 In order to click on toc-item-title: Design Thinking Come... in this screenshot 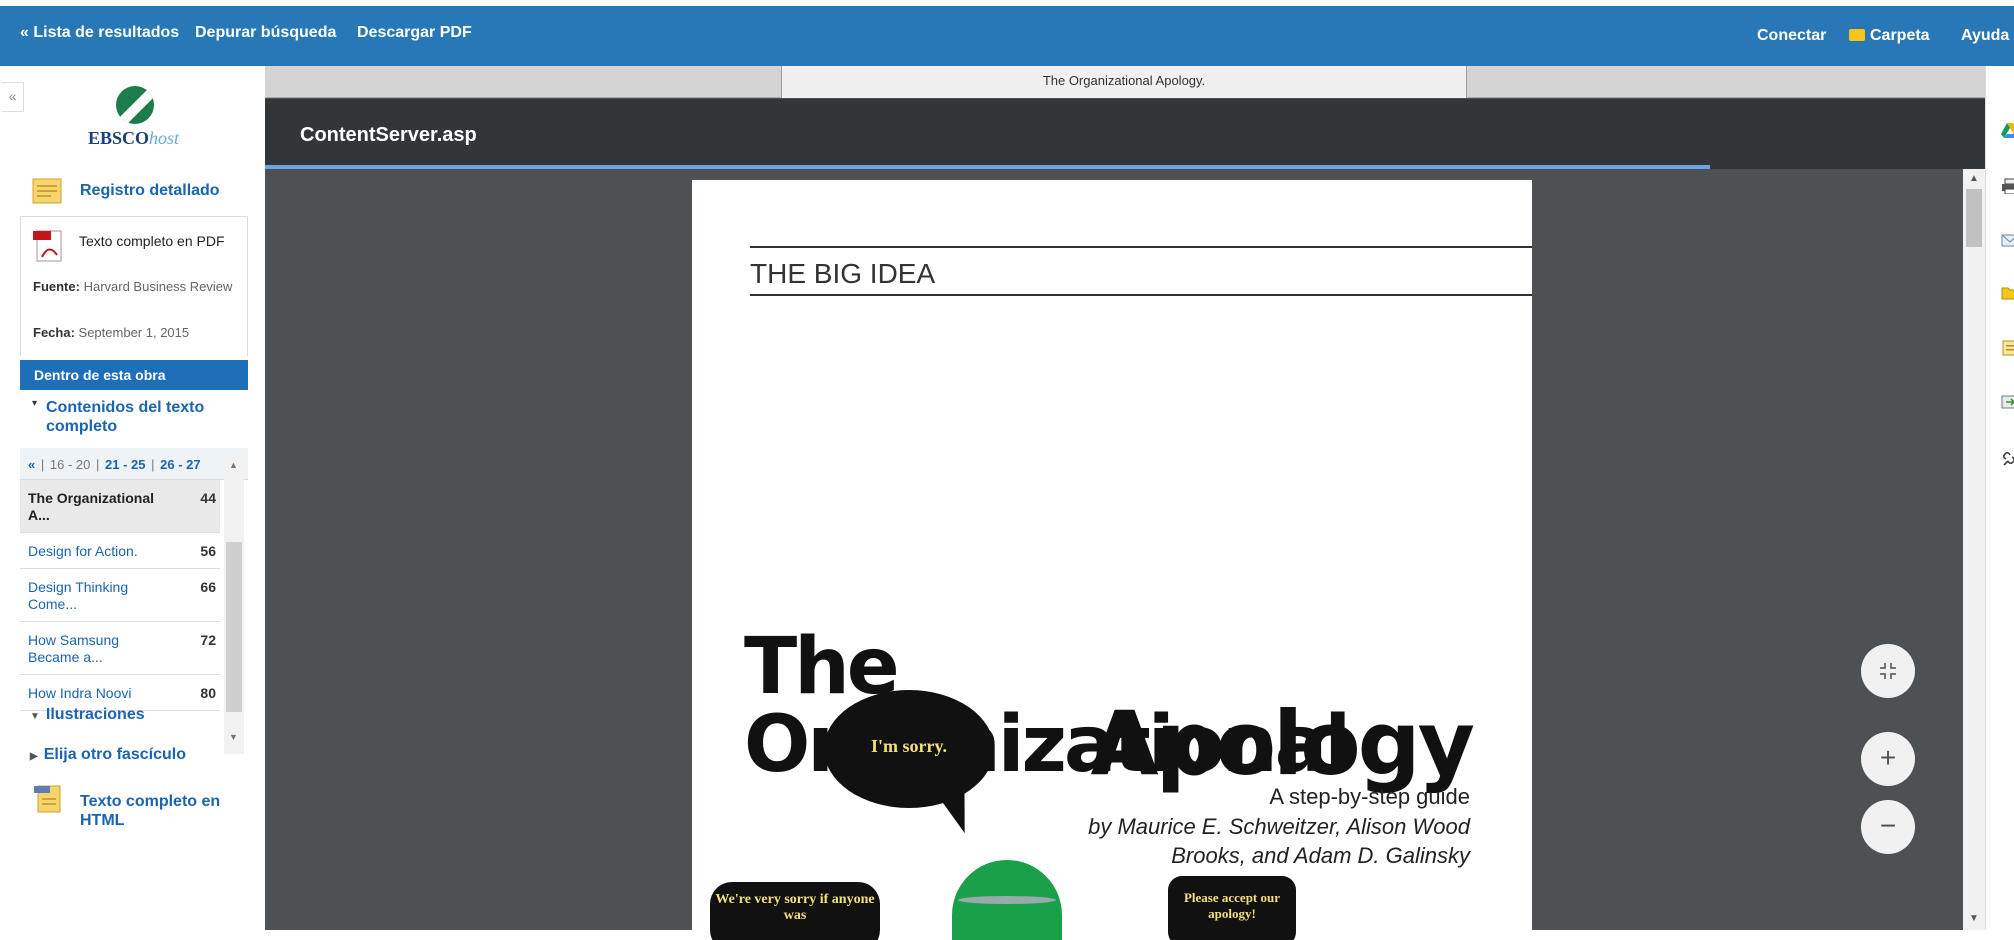, I will do `click(78, 595)`.